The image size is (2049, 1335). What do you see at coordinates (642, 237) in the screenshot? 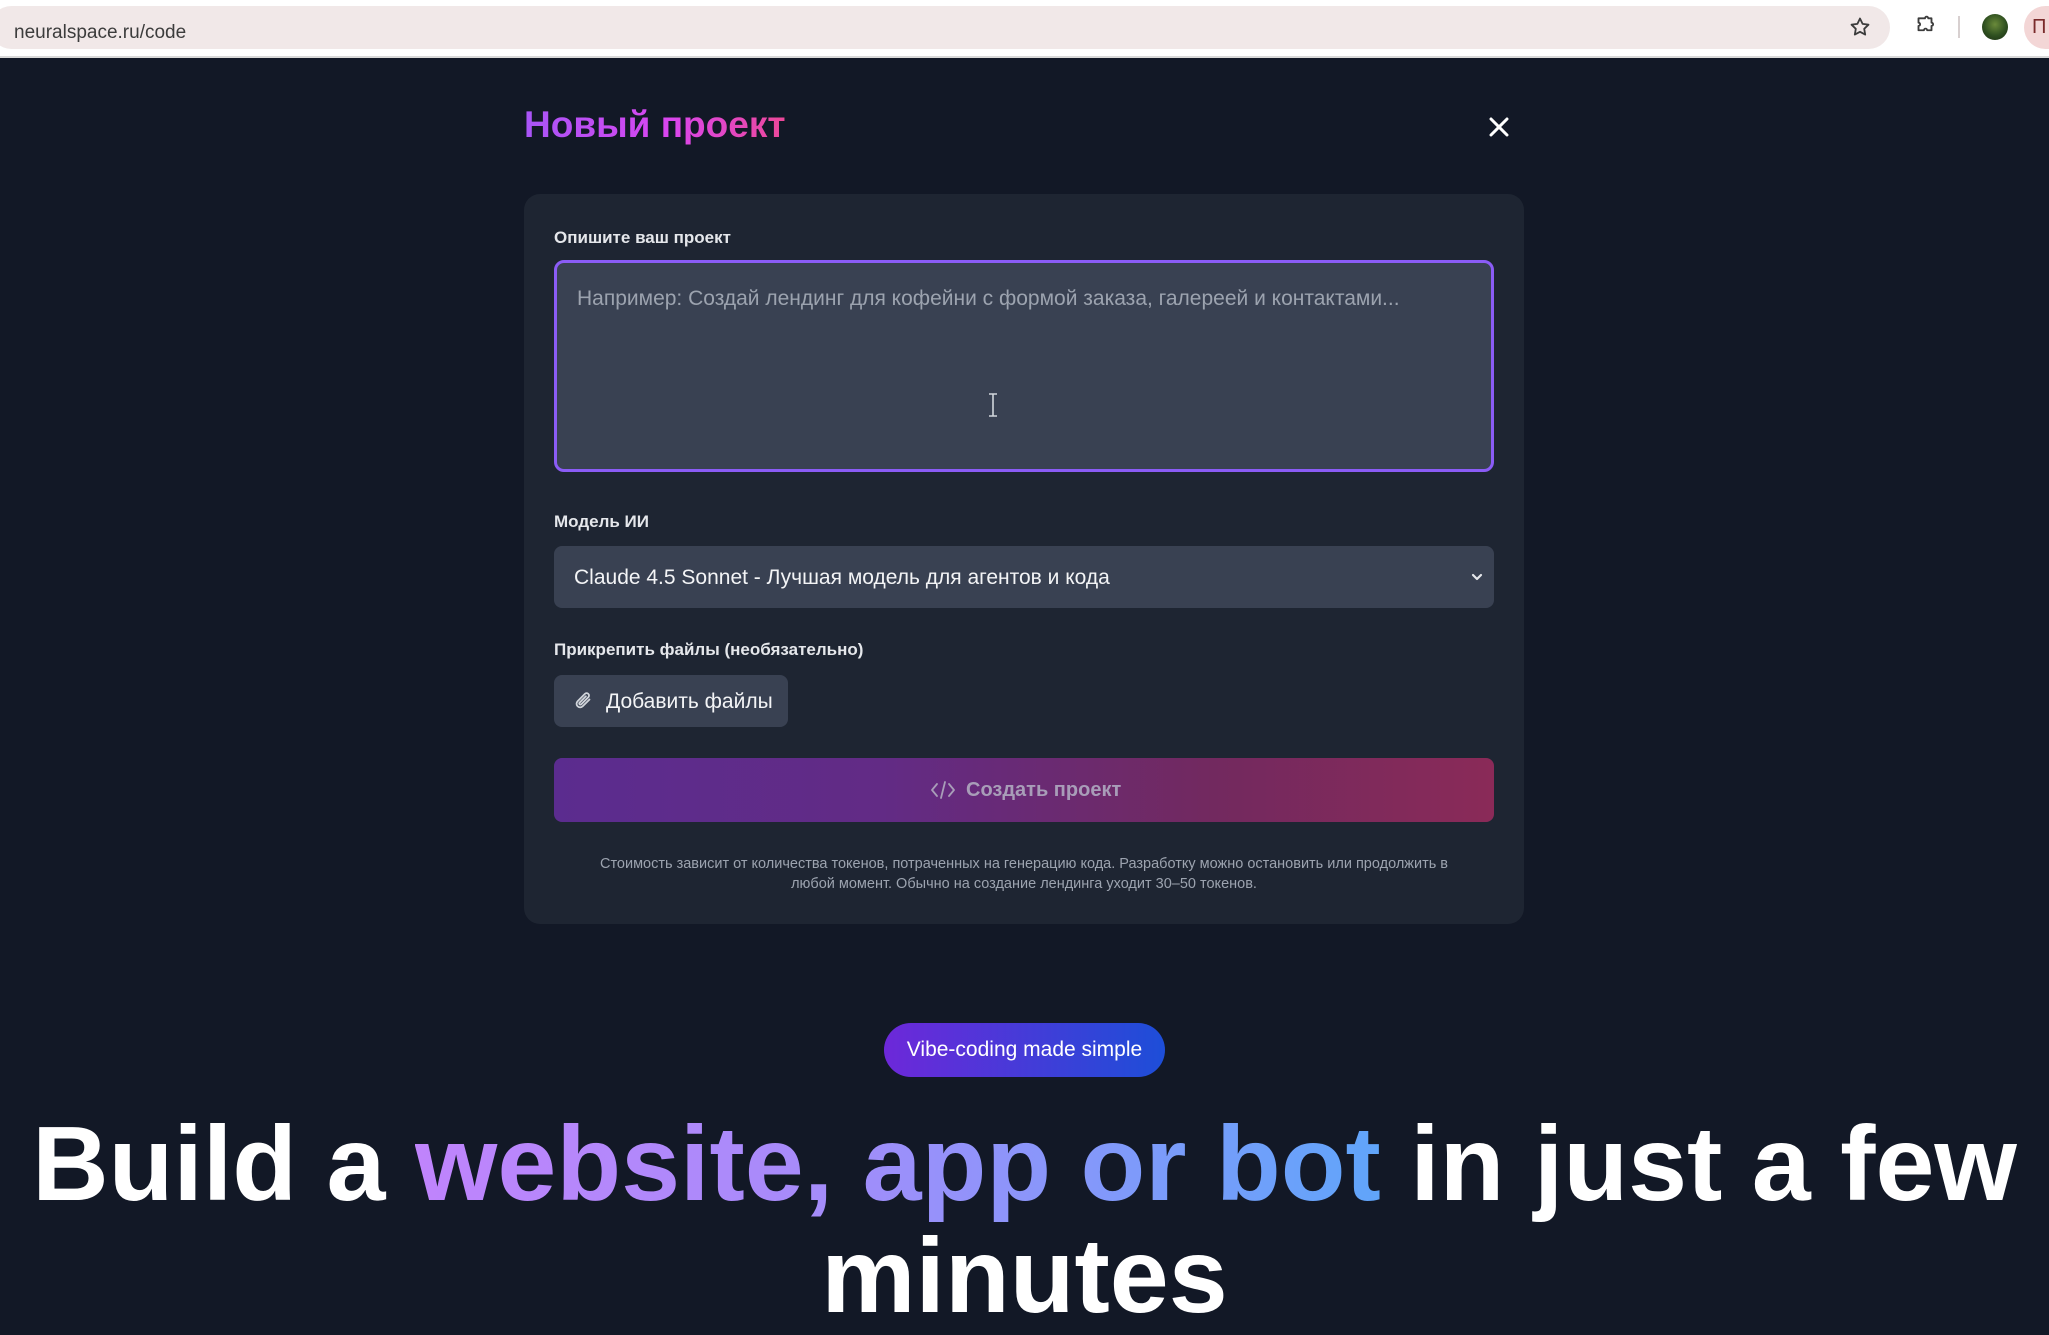
I see `description-label: Опишите ваш проект` at bounding box center [642, 237].